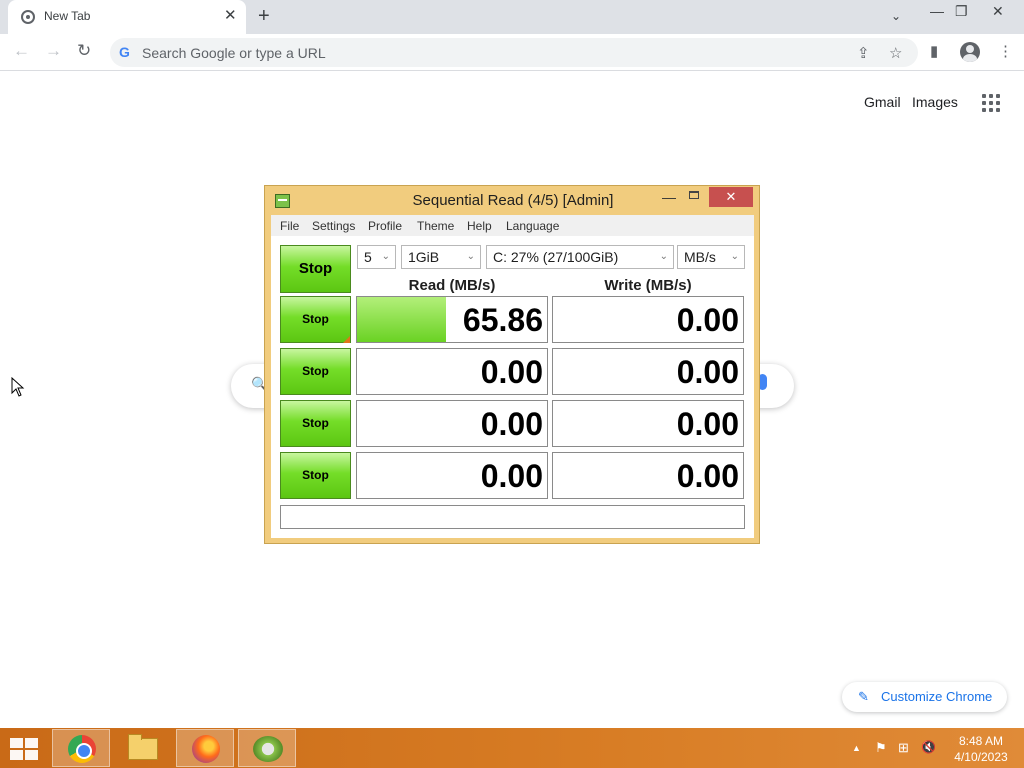  I want to click on cdm-window-title: Sequential Read (4/5) [Admin], so click(513, 200).